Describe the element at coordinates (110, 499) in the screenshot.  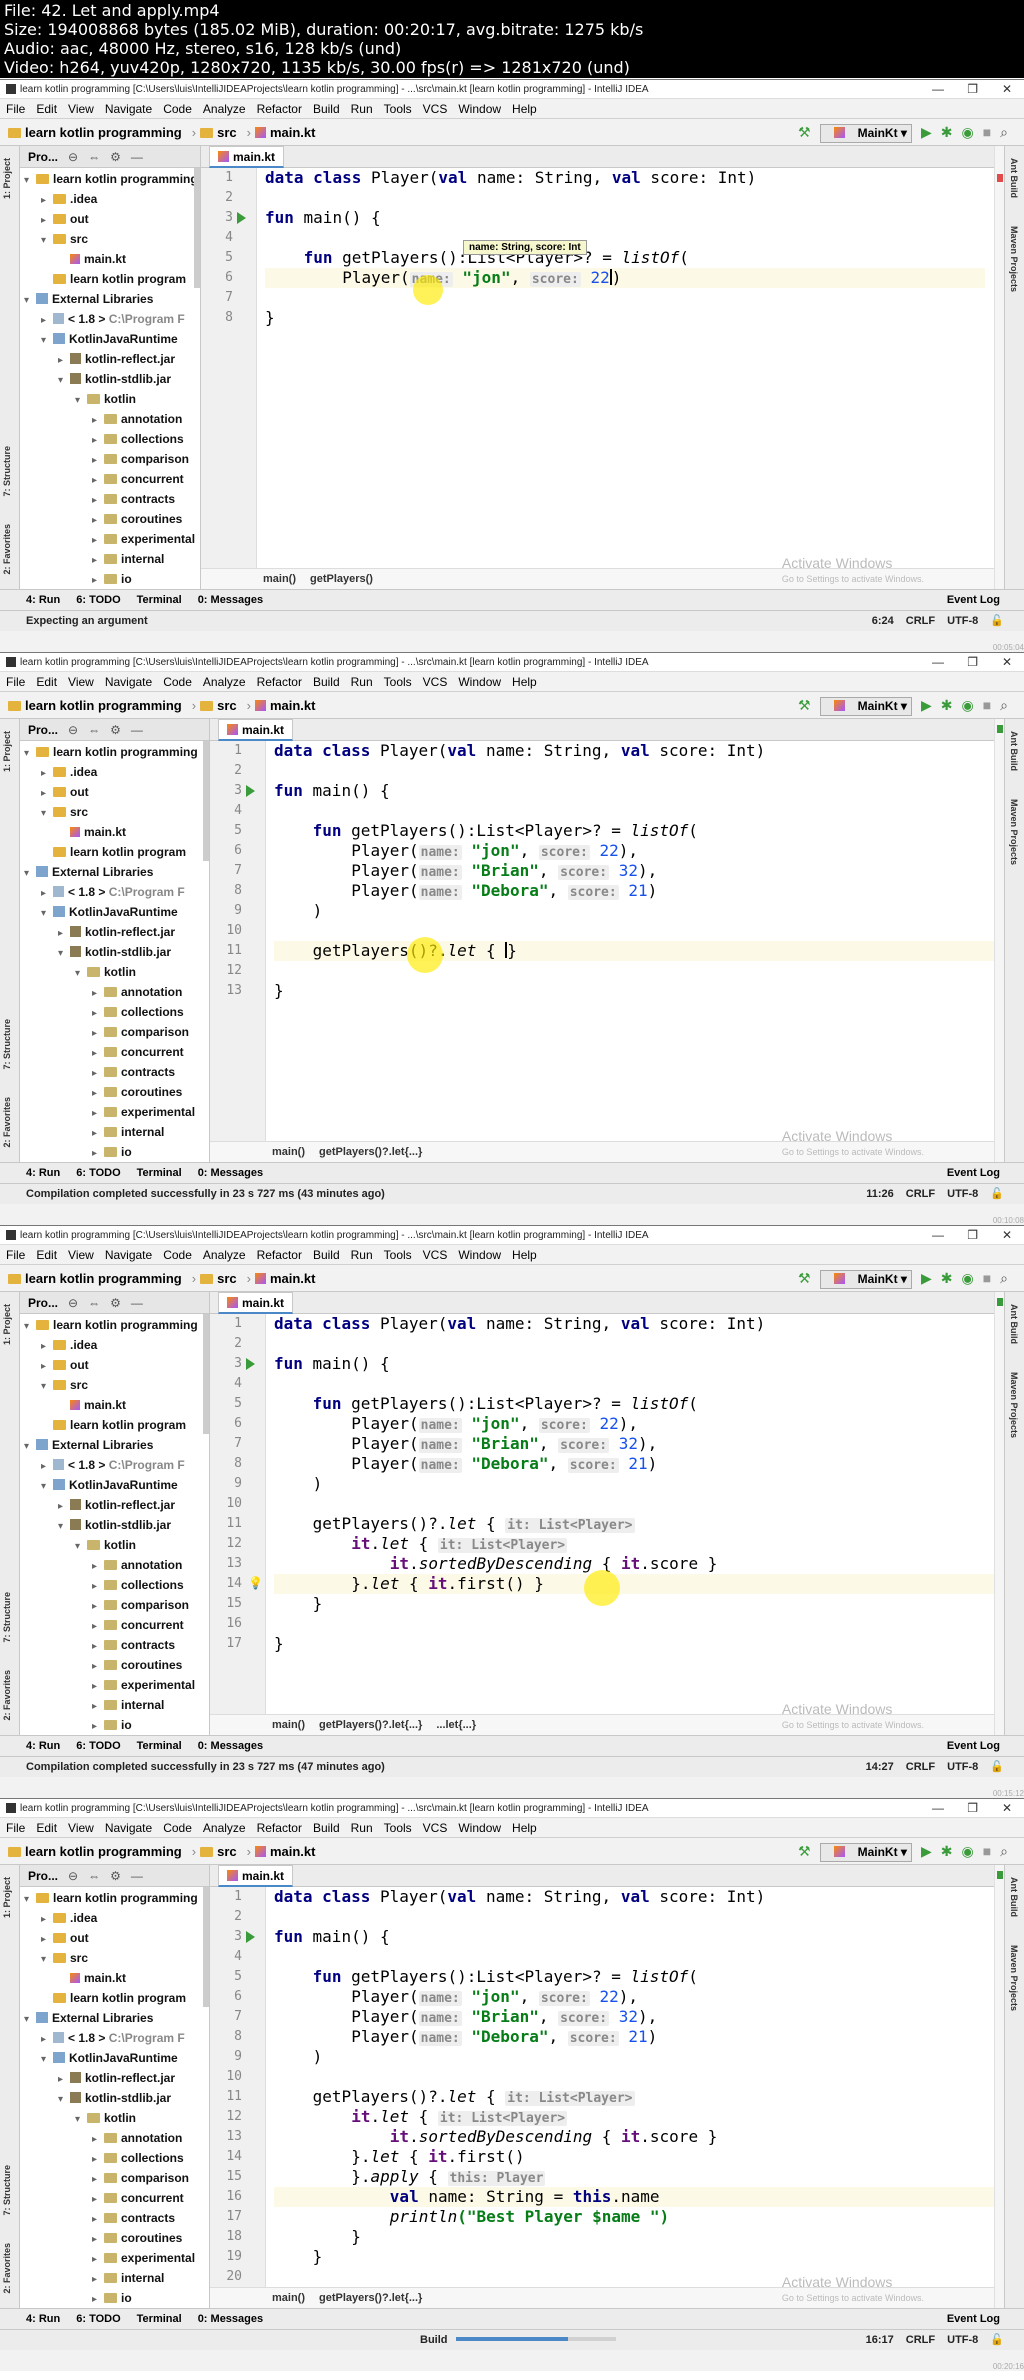
I see `tree-item: ▸ contracts` at that location.